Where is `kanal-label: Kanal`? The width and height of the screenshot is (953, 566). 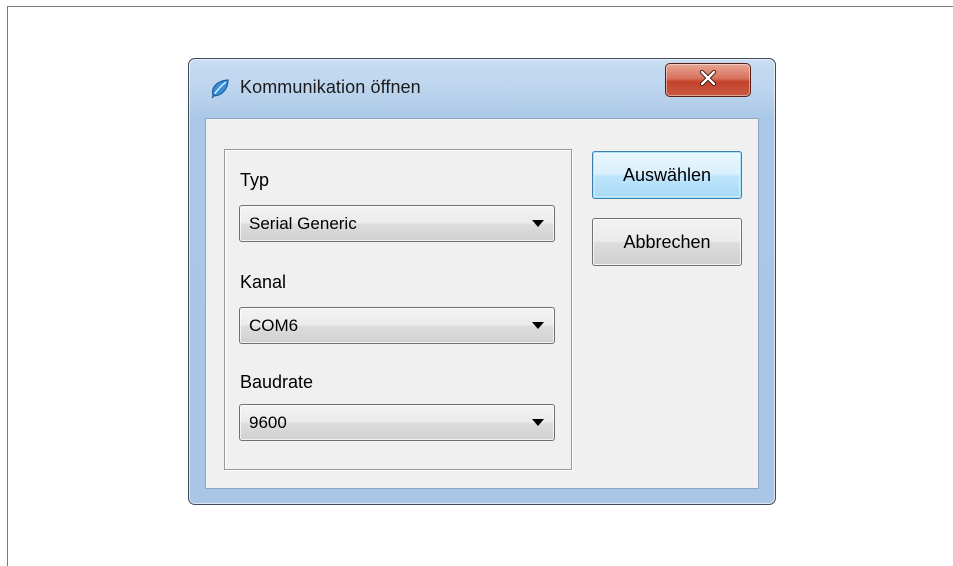
kanal-label: Kanal is located at coordinates (263, 282).